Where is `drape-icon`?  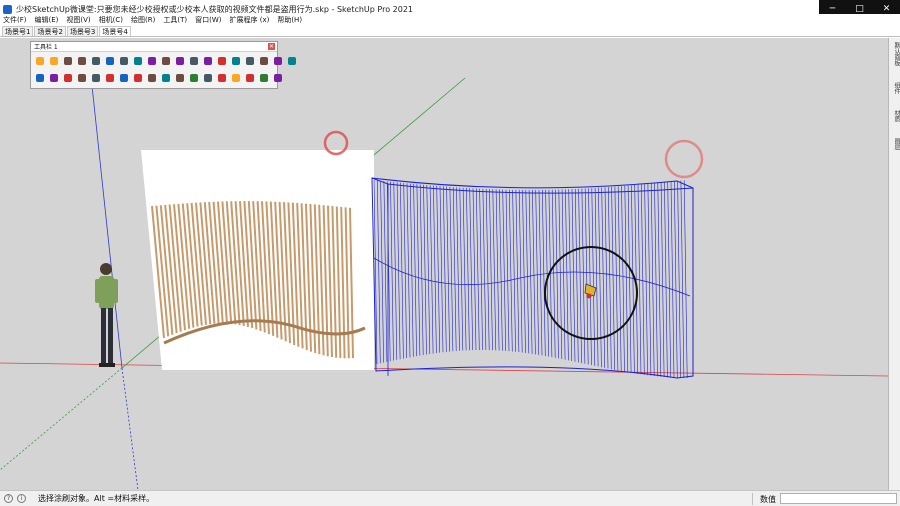 drape-icon is located at coordinates (68, 78).